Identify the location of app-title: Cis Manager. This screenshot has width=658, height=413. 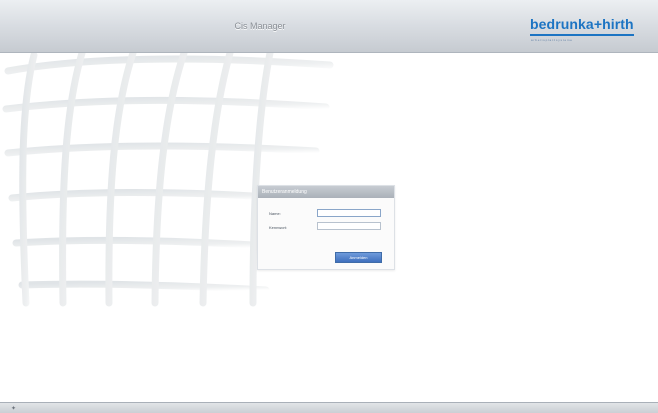
(260, 26).